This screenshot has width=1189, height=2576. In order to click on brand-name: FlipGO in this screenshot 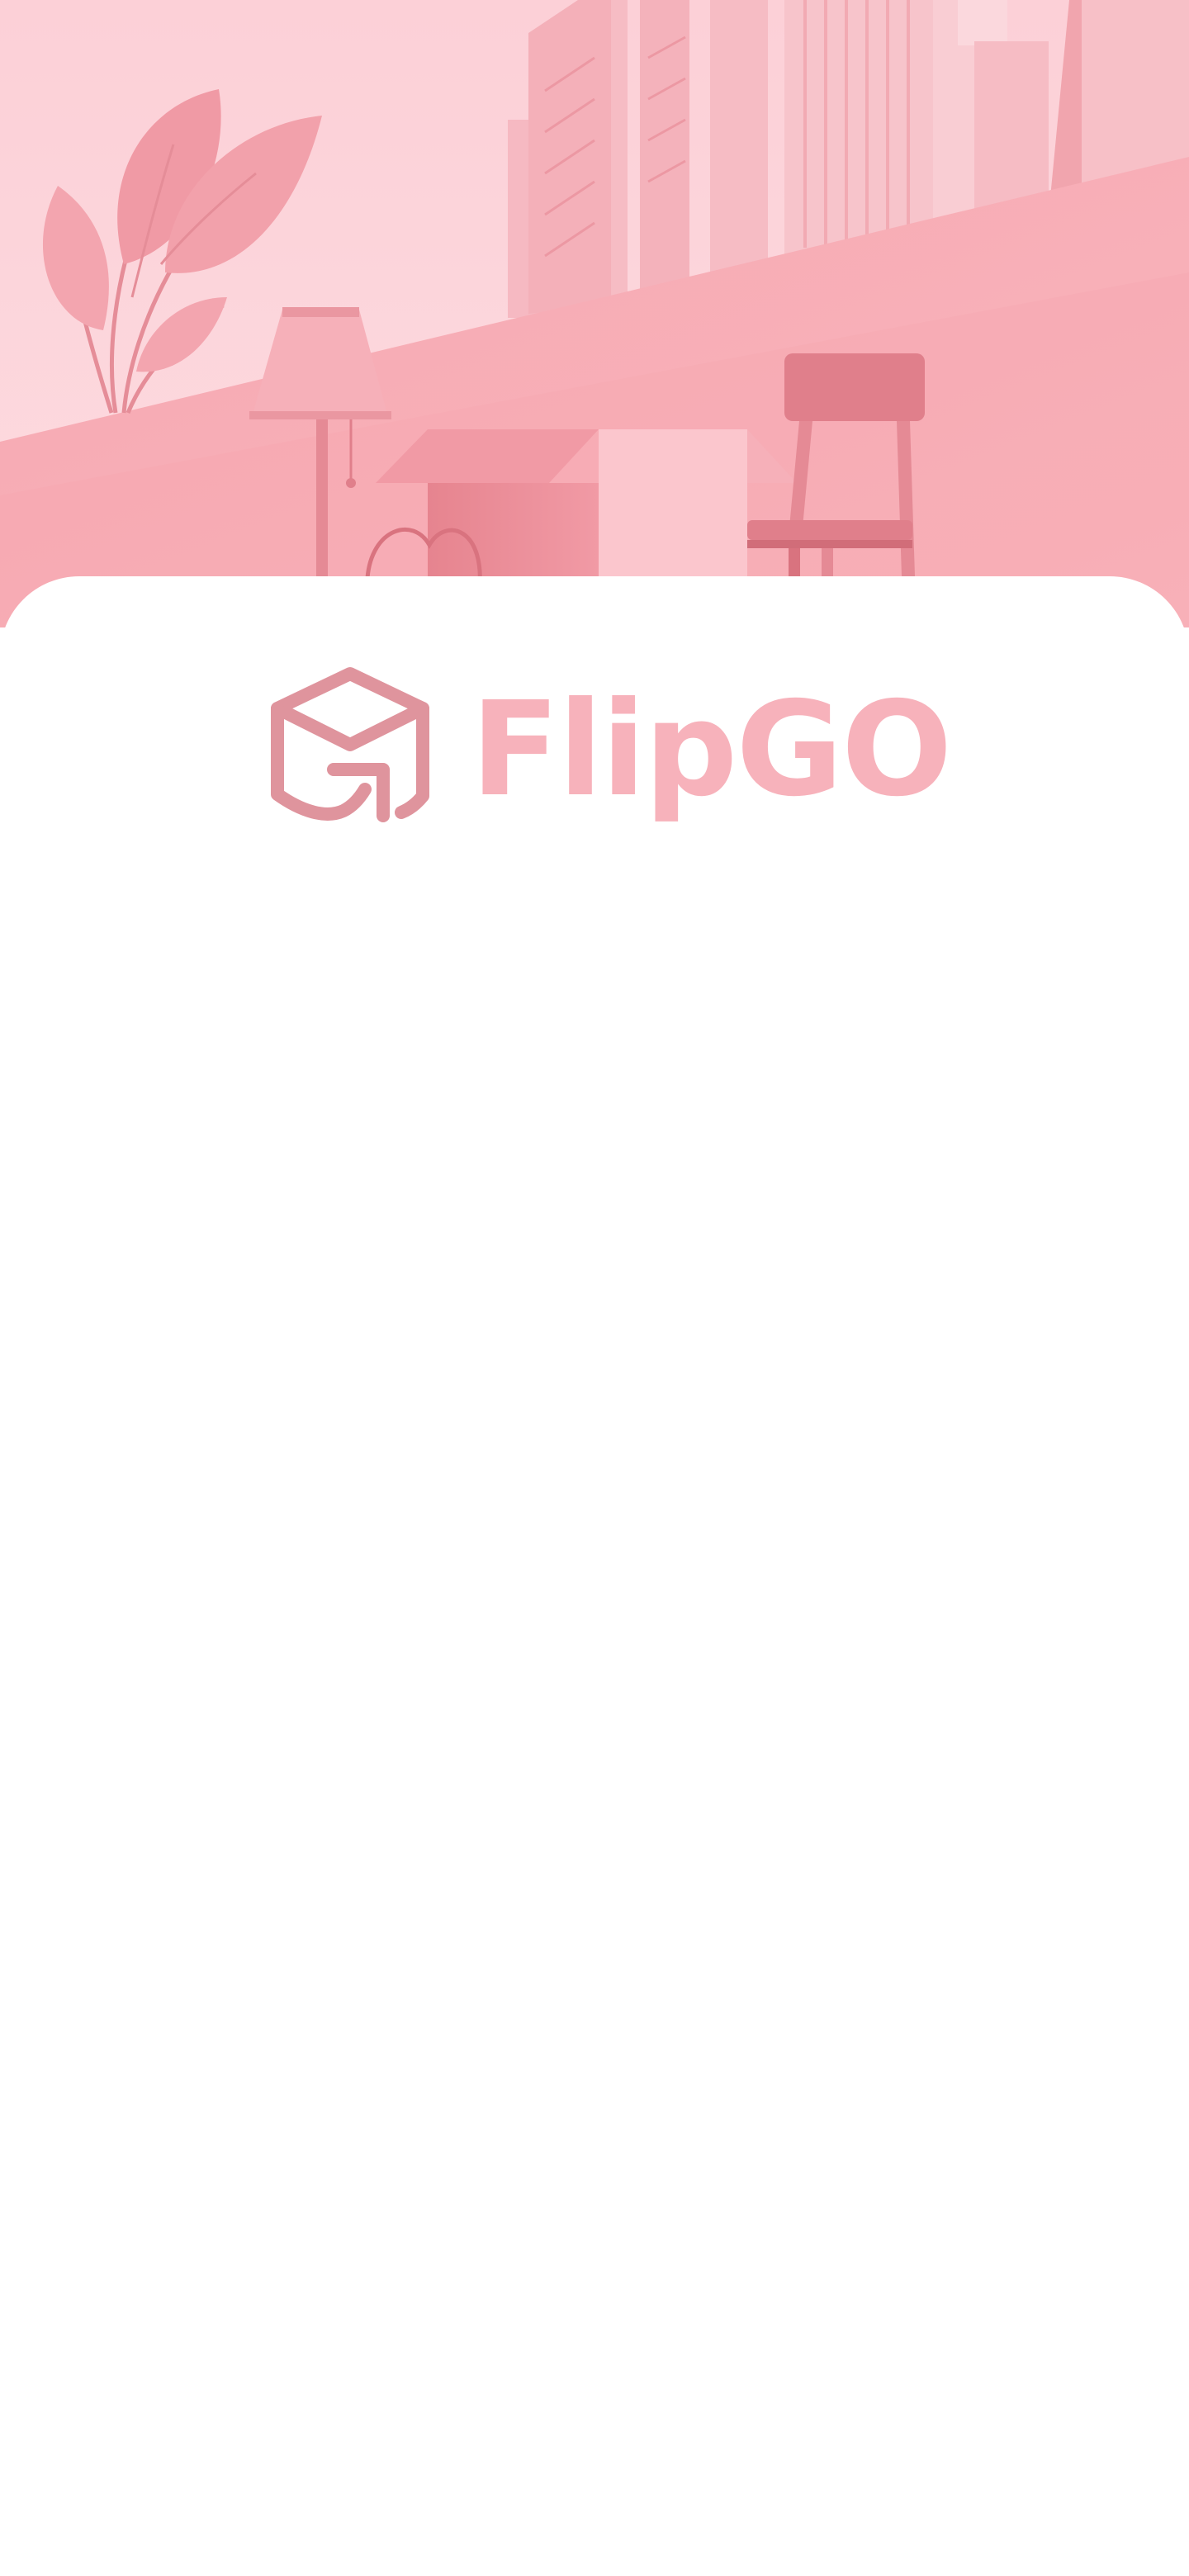, I will do `click(711, 750)`.